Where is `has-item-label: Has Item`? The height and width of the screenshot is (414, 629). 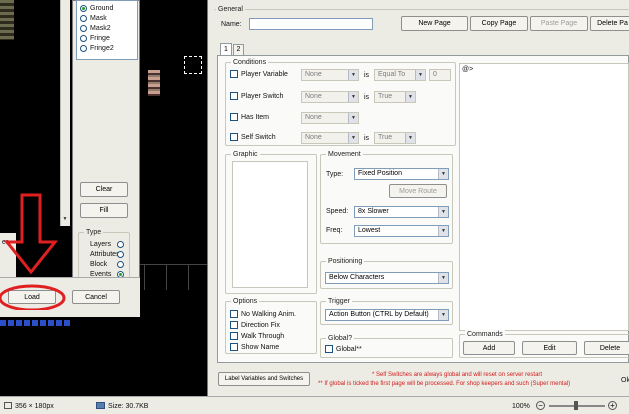 has-item-label: Has Item is located at coordinates (255, 117).